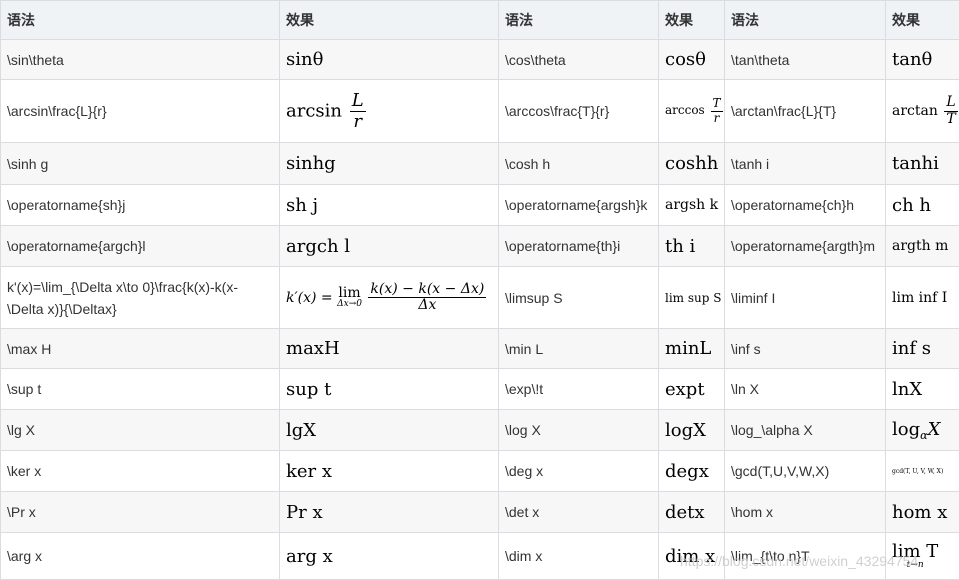 The width and height of the screenshot is (959, 580). I want to click on syntax-cell: \log X, so click(579, 430).